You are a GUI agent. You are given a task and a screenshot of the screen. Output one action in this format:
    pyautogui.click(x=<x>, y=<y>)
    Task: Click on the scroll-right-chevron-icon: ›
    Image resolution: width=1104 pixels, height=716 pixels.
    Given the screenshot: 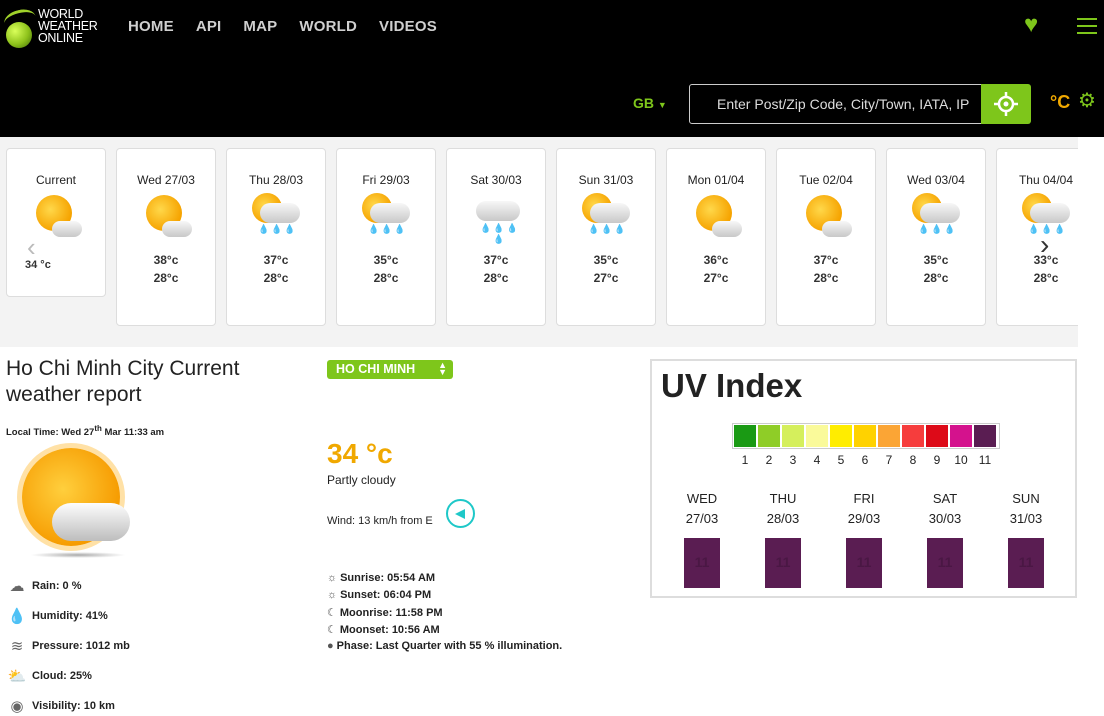 What is the action you would take?
    pyautogui.click(x=1044, y=245)
    